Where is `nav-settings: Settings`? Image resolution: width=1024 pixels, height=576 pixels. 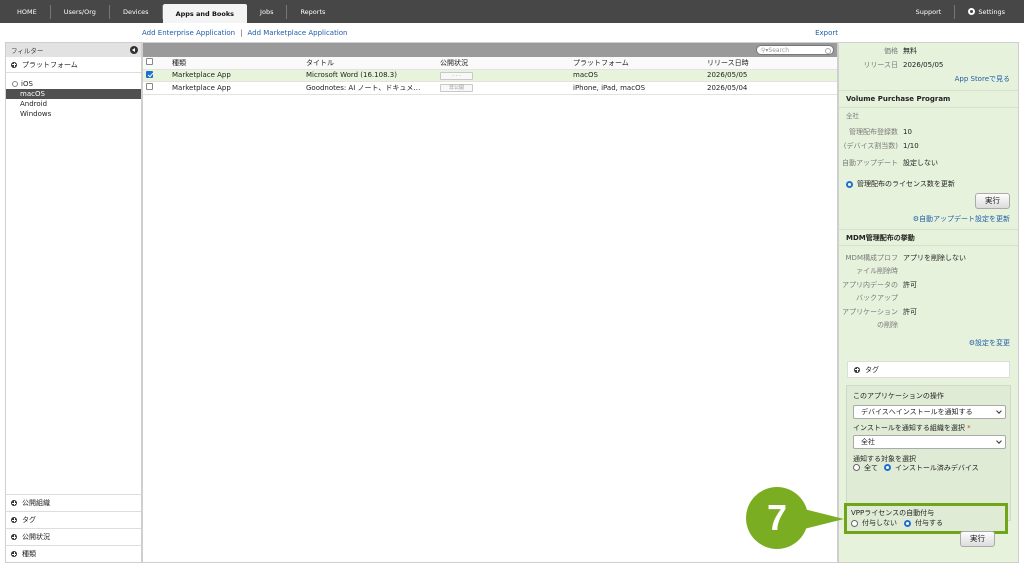
nav-settings: Settings is located at coordinates (986, 12).